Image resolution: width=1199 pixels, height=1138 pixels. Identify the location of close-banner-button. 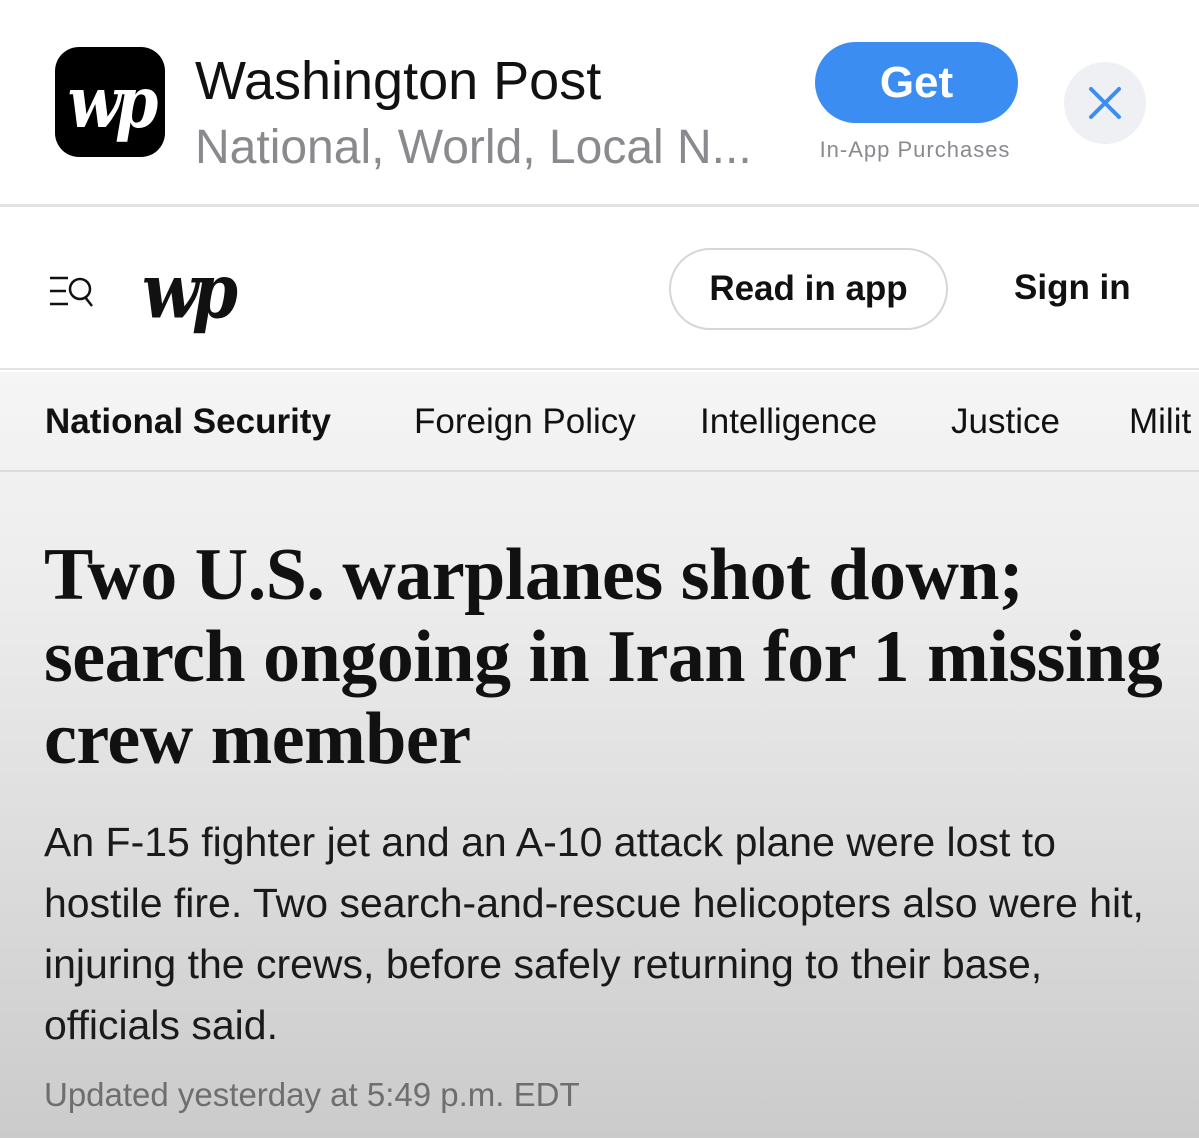
(1105, 103).